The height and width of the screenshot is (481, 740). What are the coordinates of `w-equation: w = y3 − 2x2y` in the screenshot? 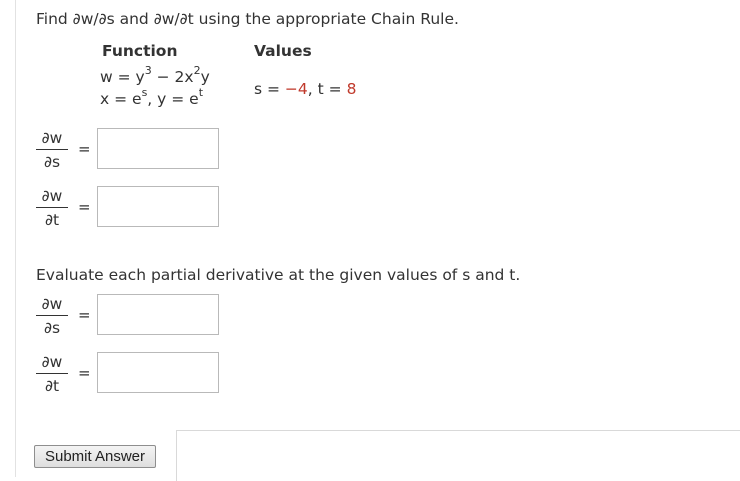 It's located at (155, 75).